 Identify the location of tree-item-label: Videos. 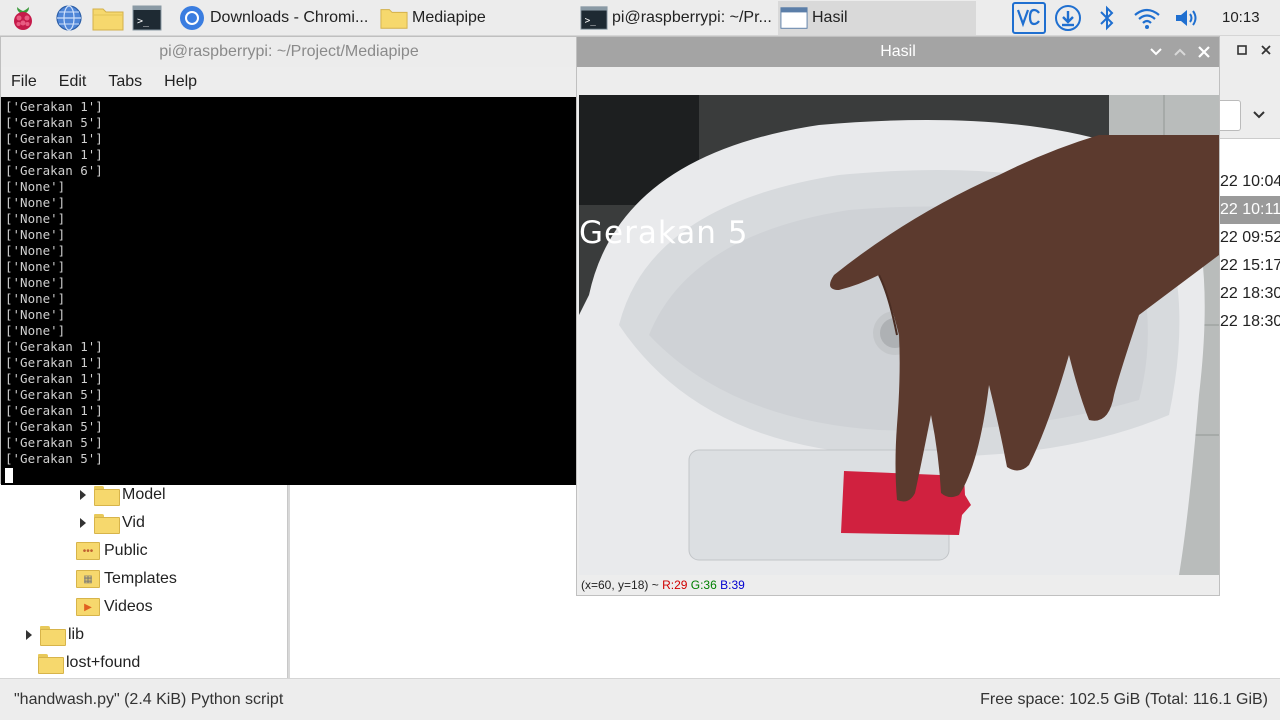
(128, 606).